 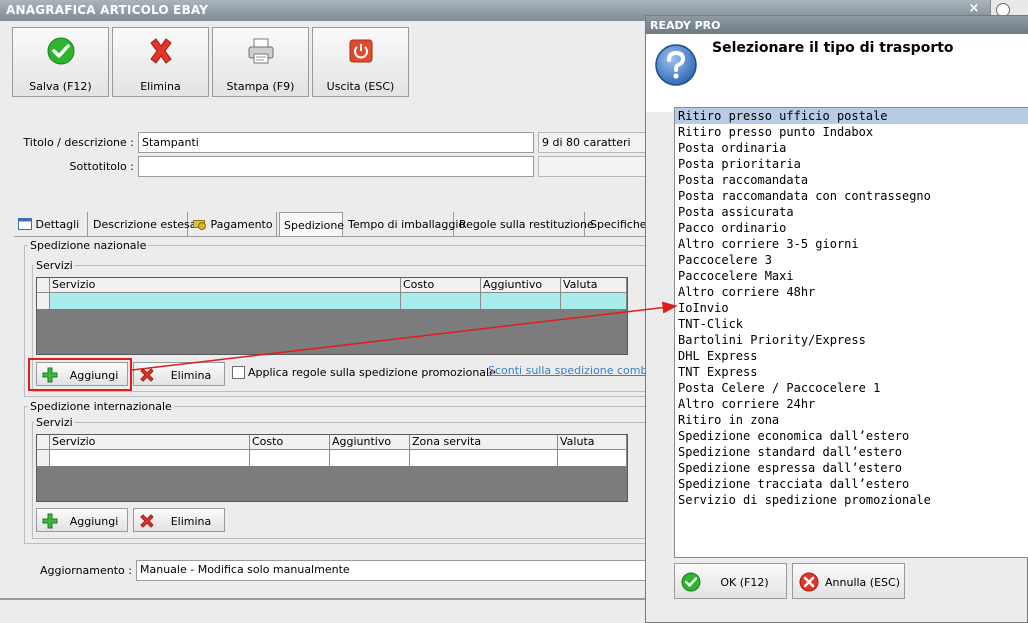 What do you see at coordinates (50, 521) in the screenshot?
I see `green-plus-icon` at bounding box center [50, 521].